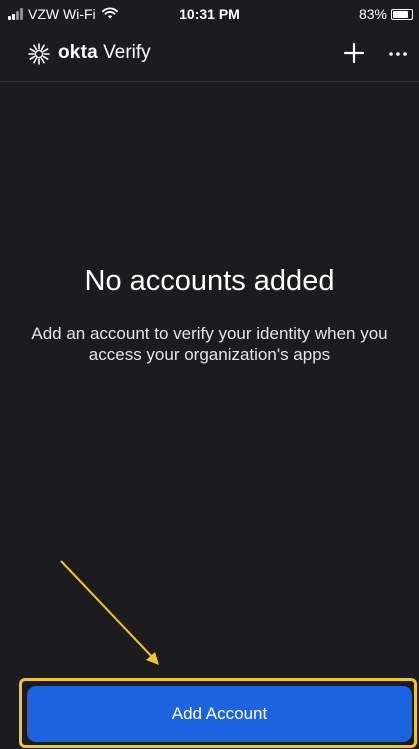 The image size is (419, 749). I want to click on status-time: 10:31 PM, so click(209, 14).